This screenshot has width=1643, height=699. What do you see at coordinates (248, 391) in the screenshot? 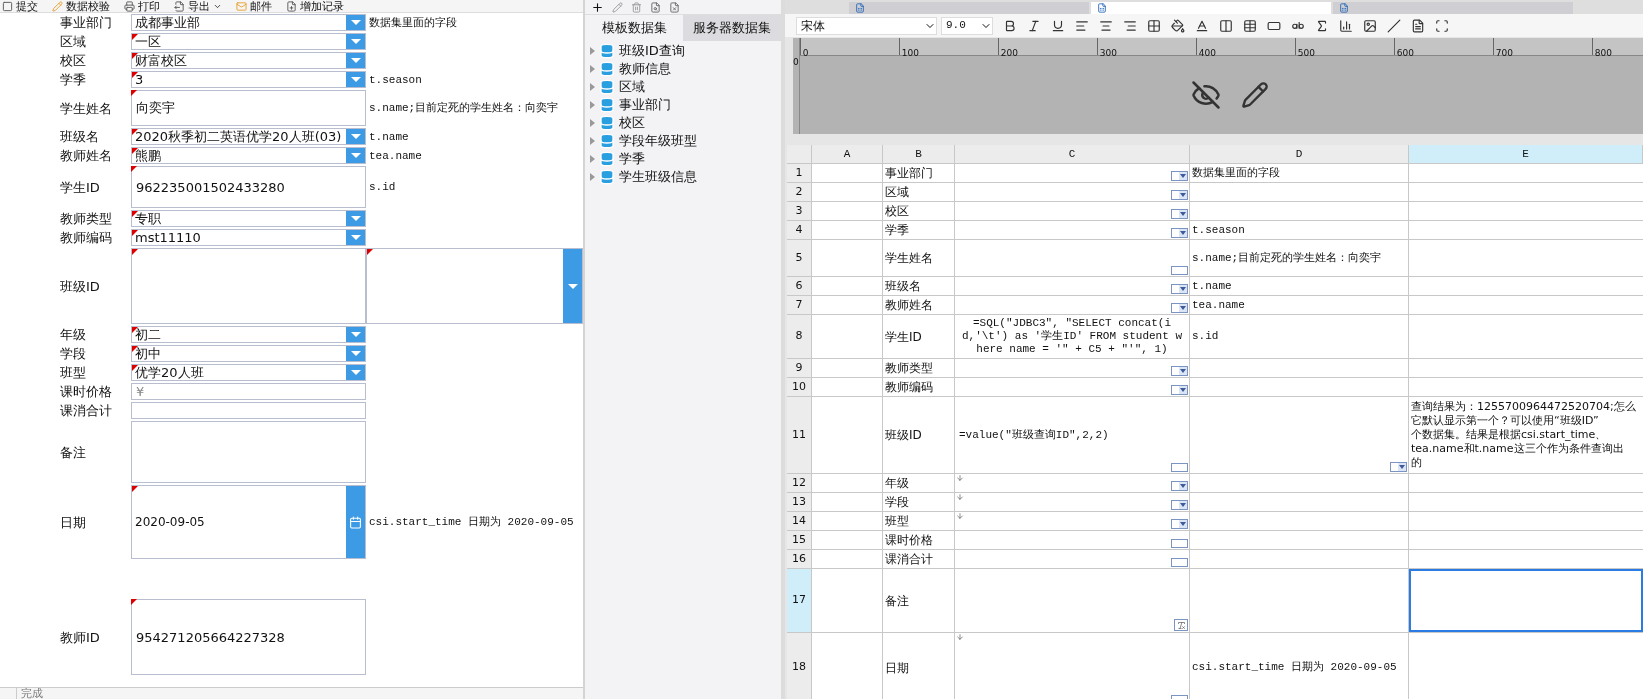
I see `text-field: ¥` at bounding box center [248, 391].